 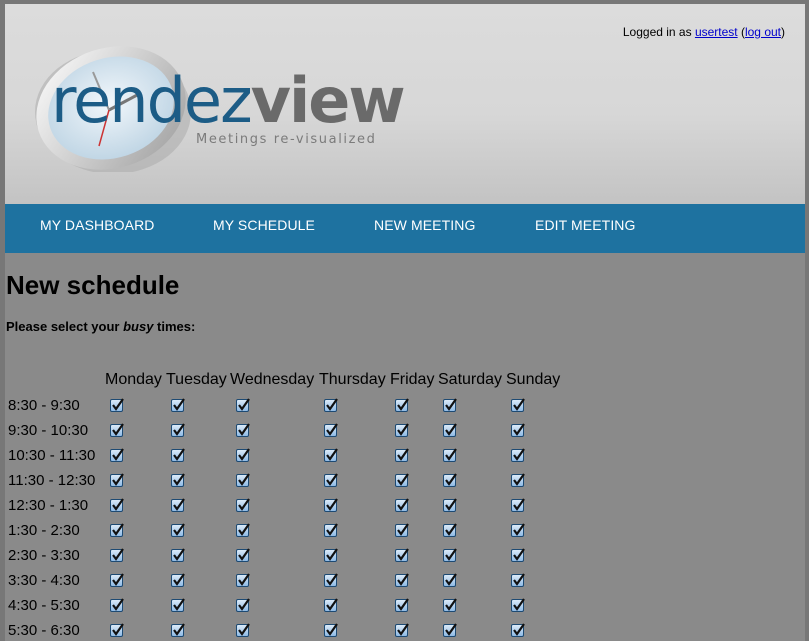 I want to click on time-slot-label: 4:30 - 5:30, so click(x=44, y=605).